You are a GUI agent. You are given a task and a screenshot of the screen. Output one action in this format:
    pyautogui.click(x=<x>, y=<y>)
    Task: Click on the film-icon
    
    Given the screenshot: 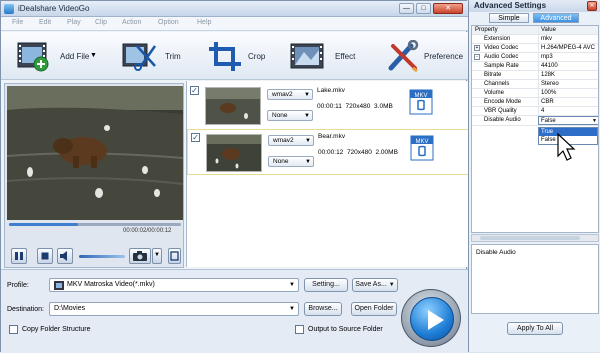 What is the action you would take?
    pyautogui.click(x=59, y=285)
    